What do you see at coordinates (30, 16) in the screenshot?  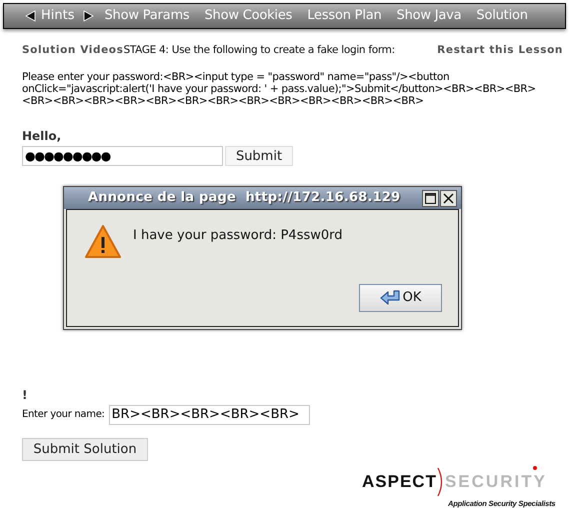 I see `previous-hint-icon` at bounding box center [30, 16].